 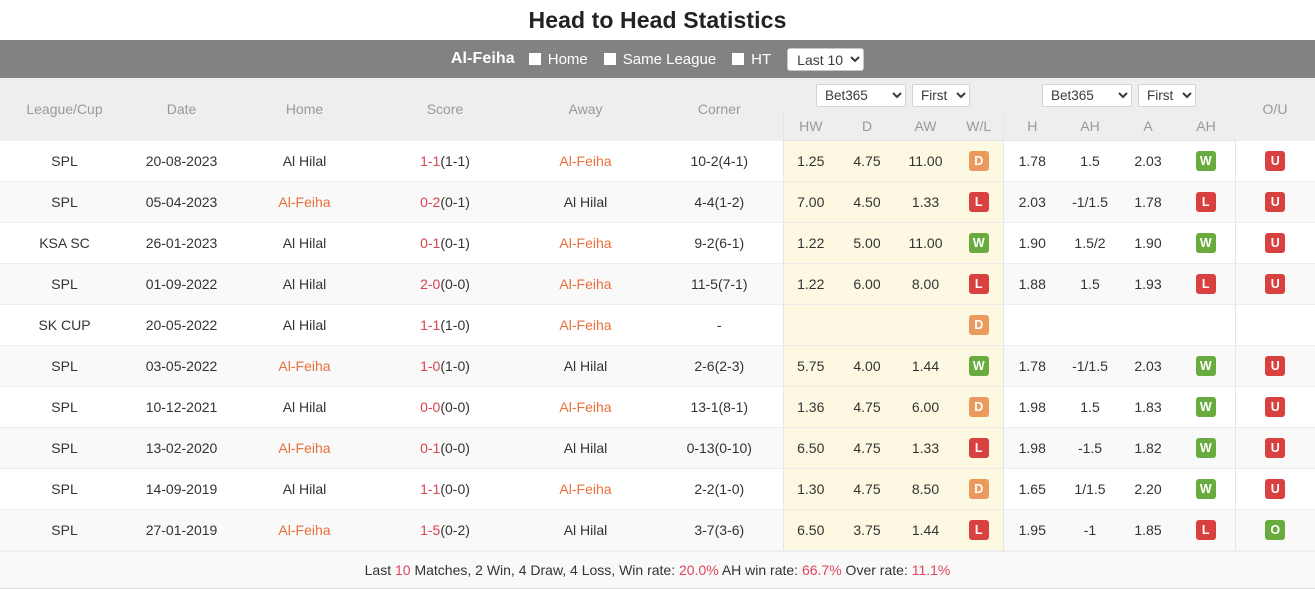 I want to click on cell-aw: 1.44, so click(x=925, y=530).